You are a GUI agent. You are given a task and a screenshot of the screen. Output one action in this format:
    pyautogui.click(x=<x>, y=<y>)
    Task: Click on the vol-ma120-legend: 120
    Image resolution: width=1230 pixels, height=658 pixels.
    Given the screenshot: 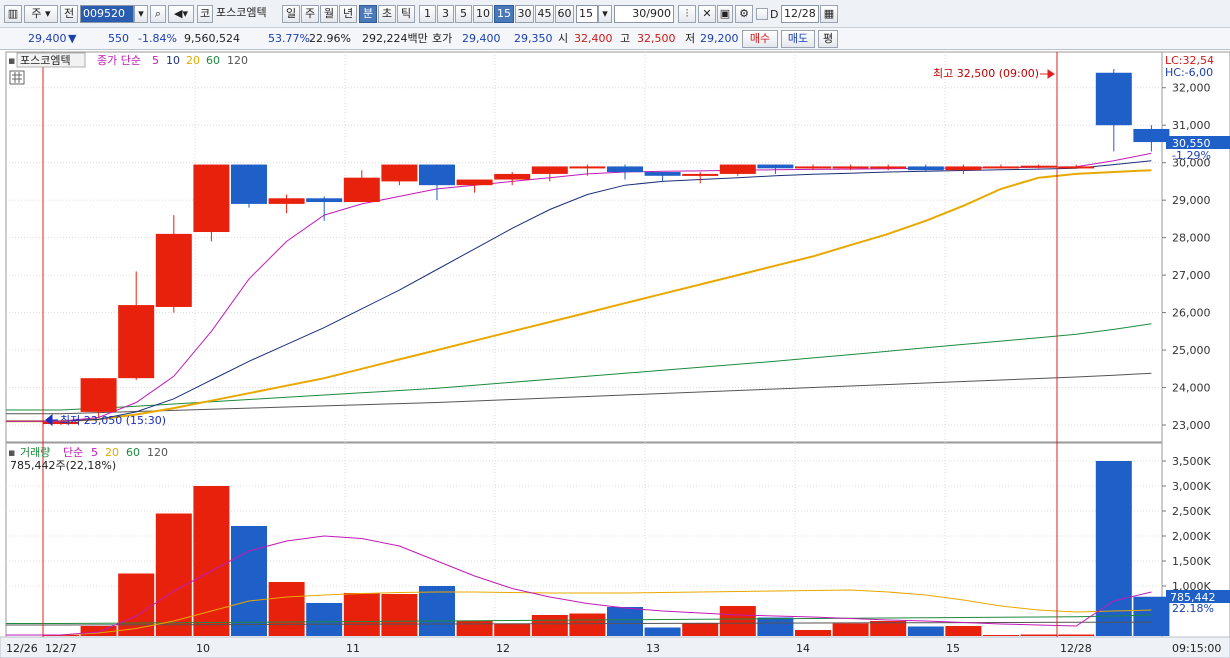 What is the action you would take?
    pyautogui.click(x=157, y=452)
    